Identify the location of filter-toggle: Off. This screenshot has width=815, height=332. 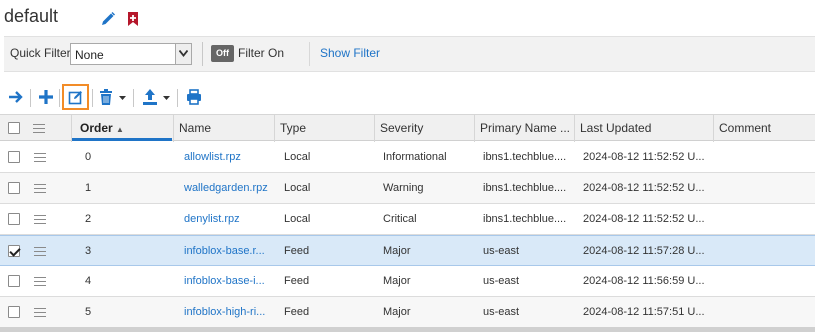
(222, 53).